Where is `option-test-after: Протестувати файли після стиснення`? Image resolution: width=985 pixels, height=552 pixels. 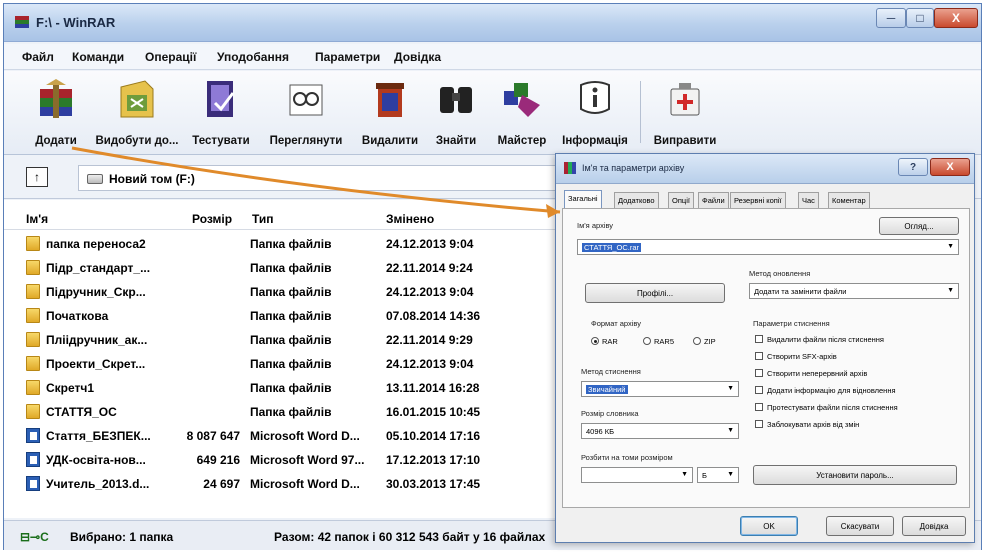
option-test-after: Протестувати файли після стиснення is located at coordinates (826, 407).